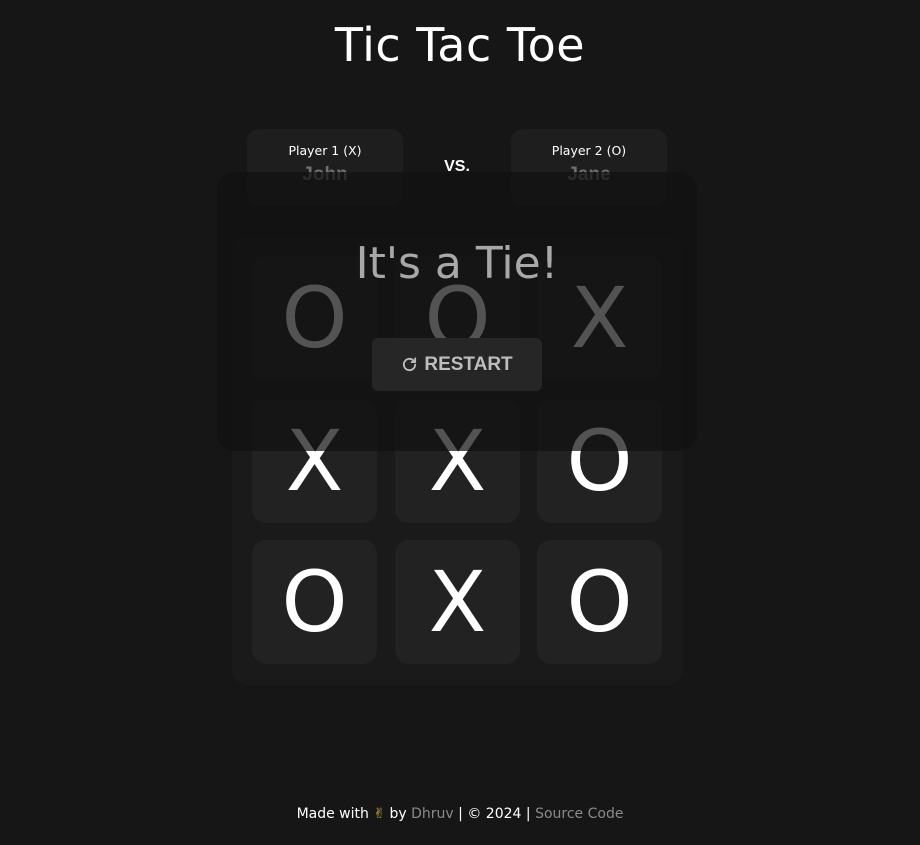 The height and width of the screenshot is (845, 920). I want to click on footer-made-with: Made with, so click(332, 814).